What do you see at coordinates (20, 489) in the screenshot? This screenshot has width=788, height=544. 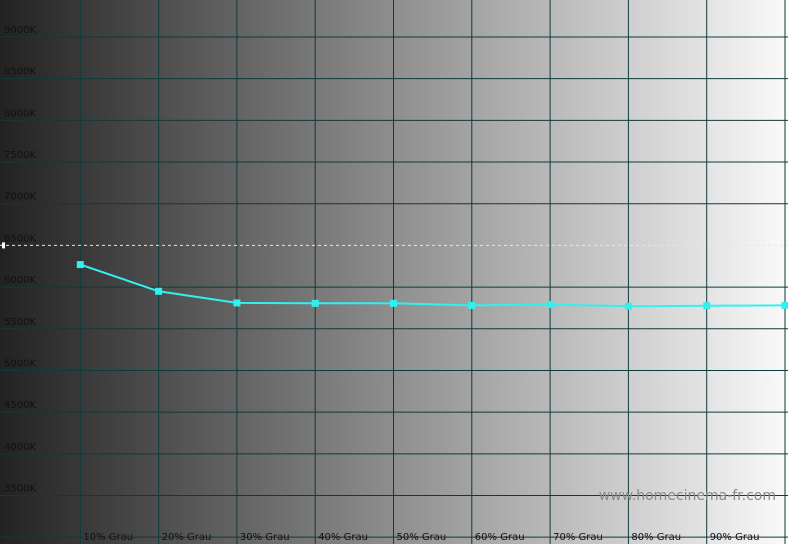 I see `y-tick-label: 3500K` at bounding box center [20, 489].